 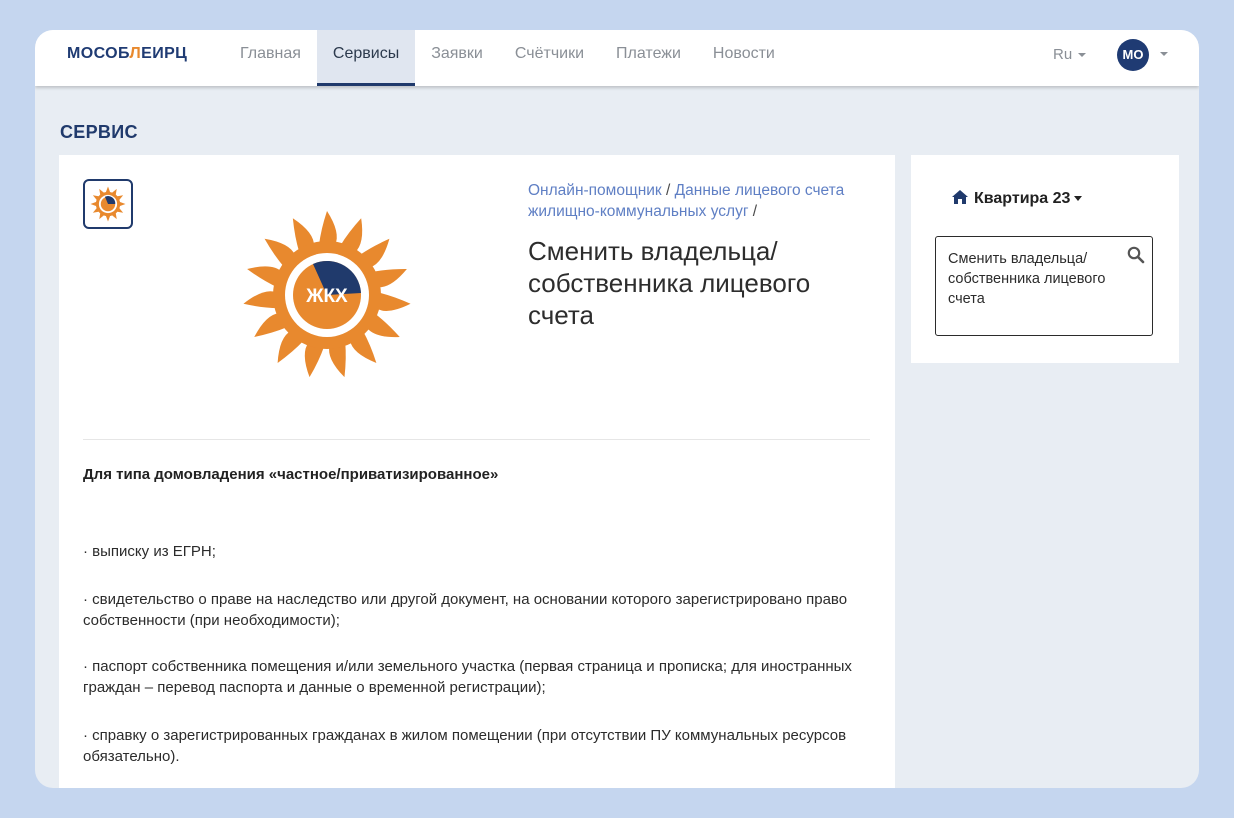 I want to click on breadcrumb-online-assistant: Онлайн-помощник, so click(x=595, y=190).